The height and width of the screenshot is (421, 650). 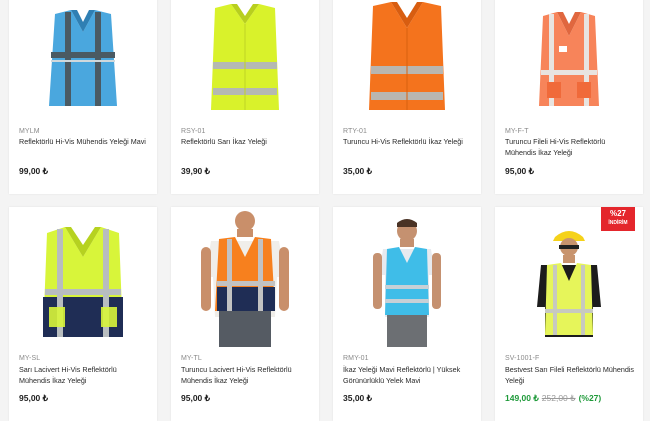 What do you see at coordinates (193, 131) in the screenshot?
I see `product-sku: RSY-01` at bounding box center [193, 131].